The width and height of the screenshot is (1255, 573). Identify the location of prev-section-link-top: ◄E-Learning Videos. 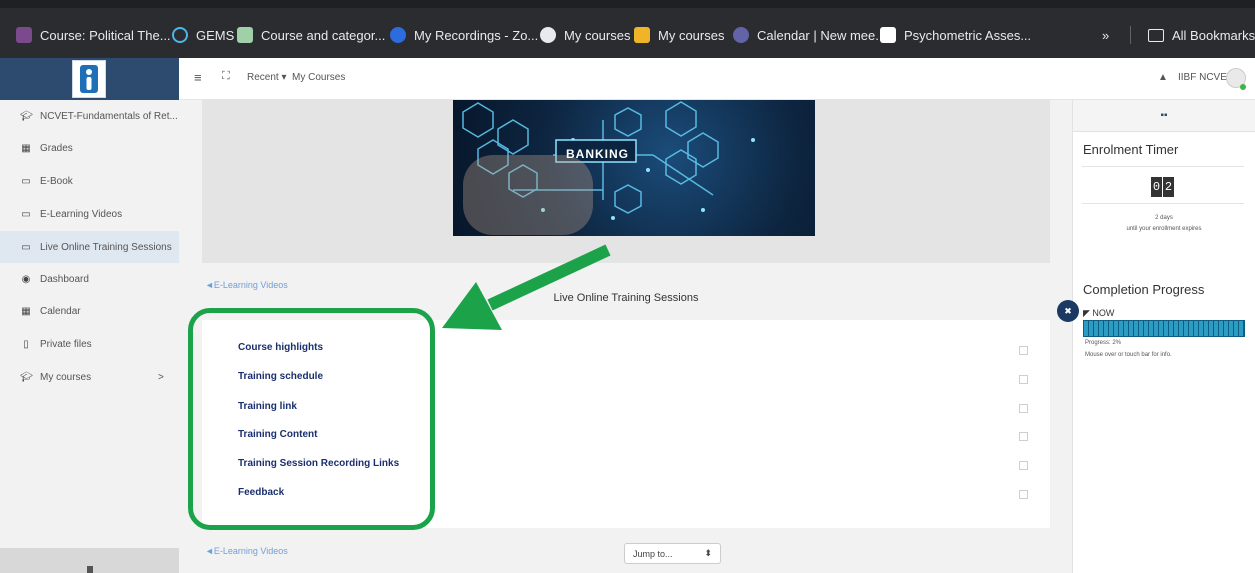
(246, 285).